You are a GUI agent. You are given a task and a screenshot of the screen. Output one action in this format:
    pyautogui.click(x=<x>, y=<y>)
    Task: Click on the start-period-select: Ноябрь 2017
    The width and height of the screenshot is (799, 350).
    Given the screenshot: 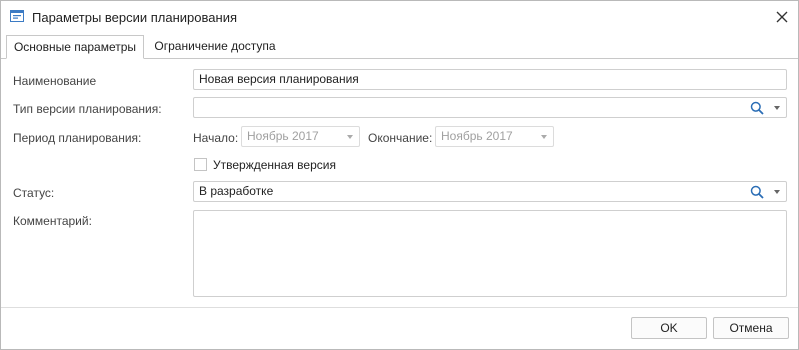 What is the action you would take?
    pyautogui.click(x=300, y=136)
    